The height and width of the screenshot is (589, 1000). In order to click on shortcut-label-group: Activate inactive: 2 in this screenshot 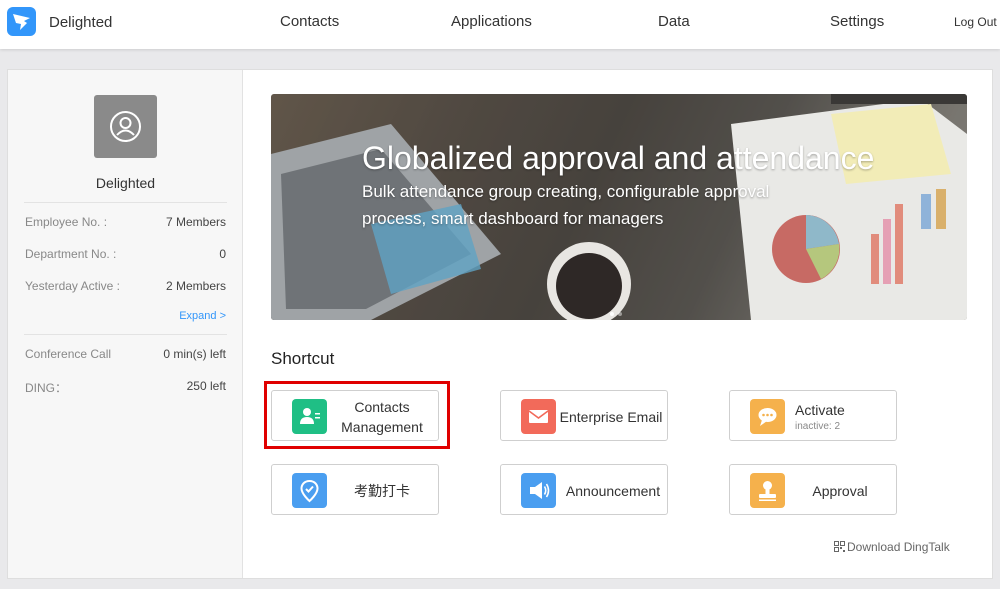, I will do `click(844, 416)`.